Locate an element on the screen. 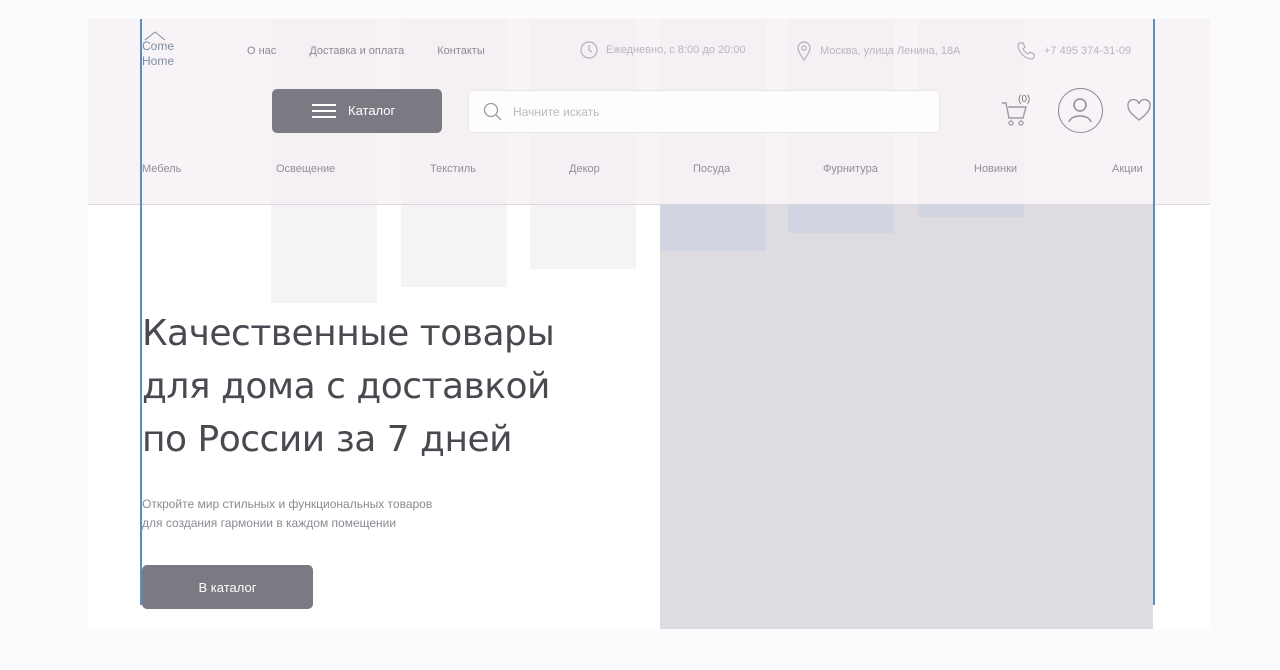 This screenshot has width=1280, height=670. category-decor: Декор is located at coordinates (584, 169).